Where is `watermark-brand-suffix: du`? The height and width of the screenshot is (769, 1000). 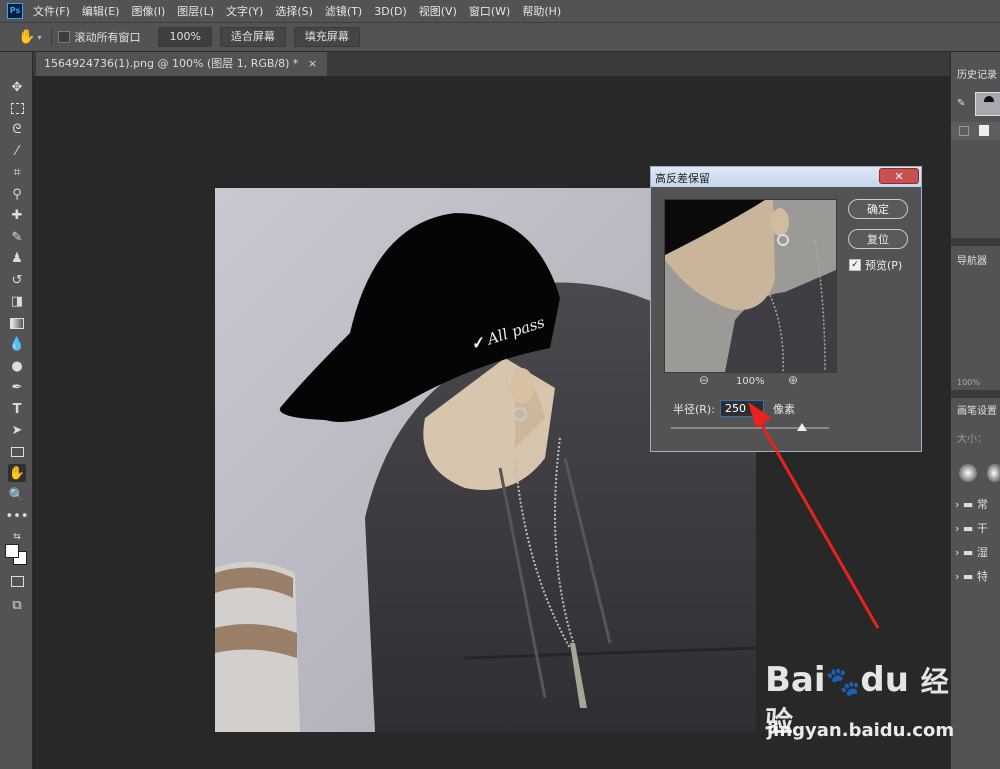 watermark-brand-suffix: du is located at coordinates (884, 680).